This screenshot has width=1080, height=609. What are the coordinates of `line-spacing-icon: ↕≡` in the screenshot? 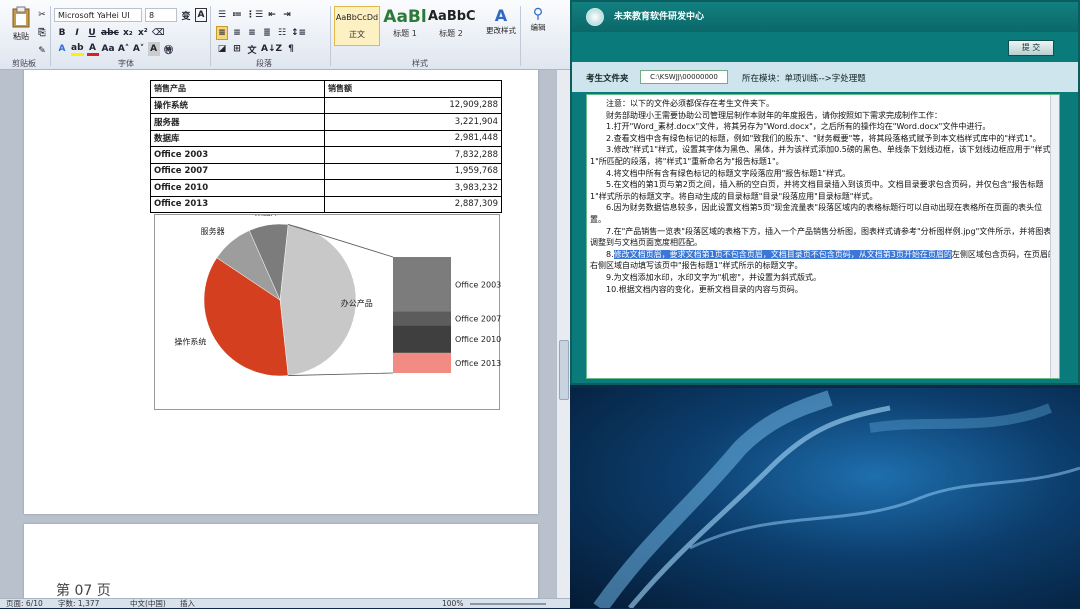 It's located at (298, 33).